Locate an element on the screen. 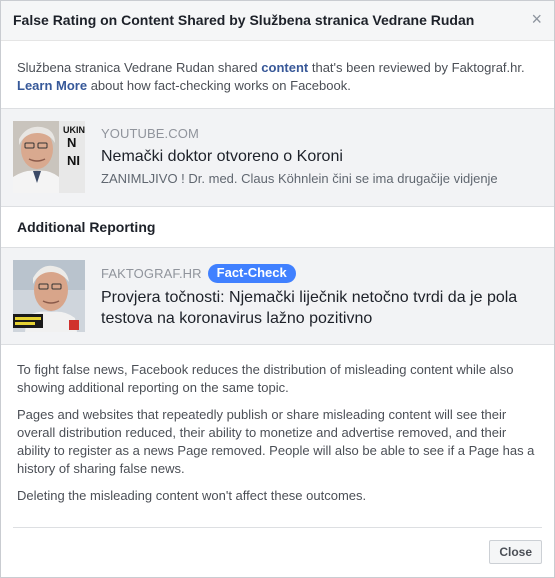  thumb-text-2: N is located at coordinates (71, 142).